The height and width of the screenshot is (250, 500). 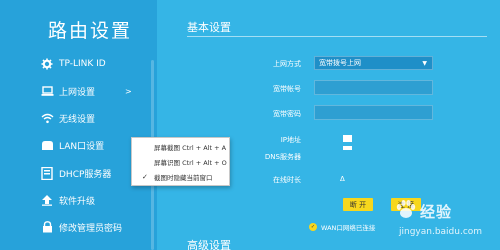 What do you see at coordinates (373, 87) in the screenshot?
I see `account-field` at bounding box center [373, 87].